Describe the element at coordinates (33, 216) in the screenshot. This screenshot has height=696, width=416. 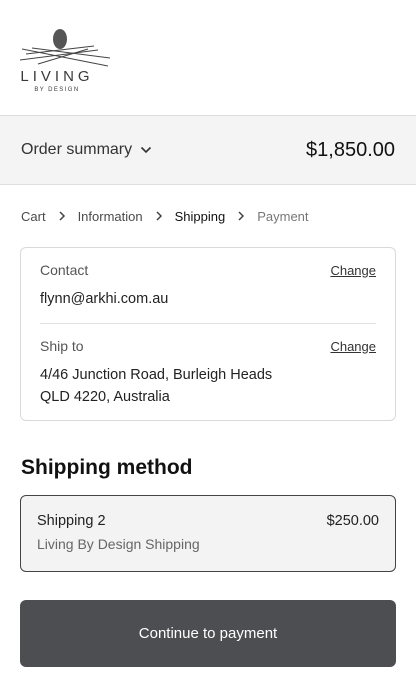
I see `breadcrumb-cart: Cart` at that location.